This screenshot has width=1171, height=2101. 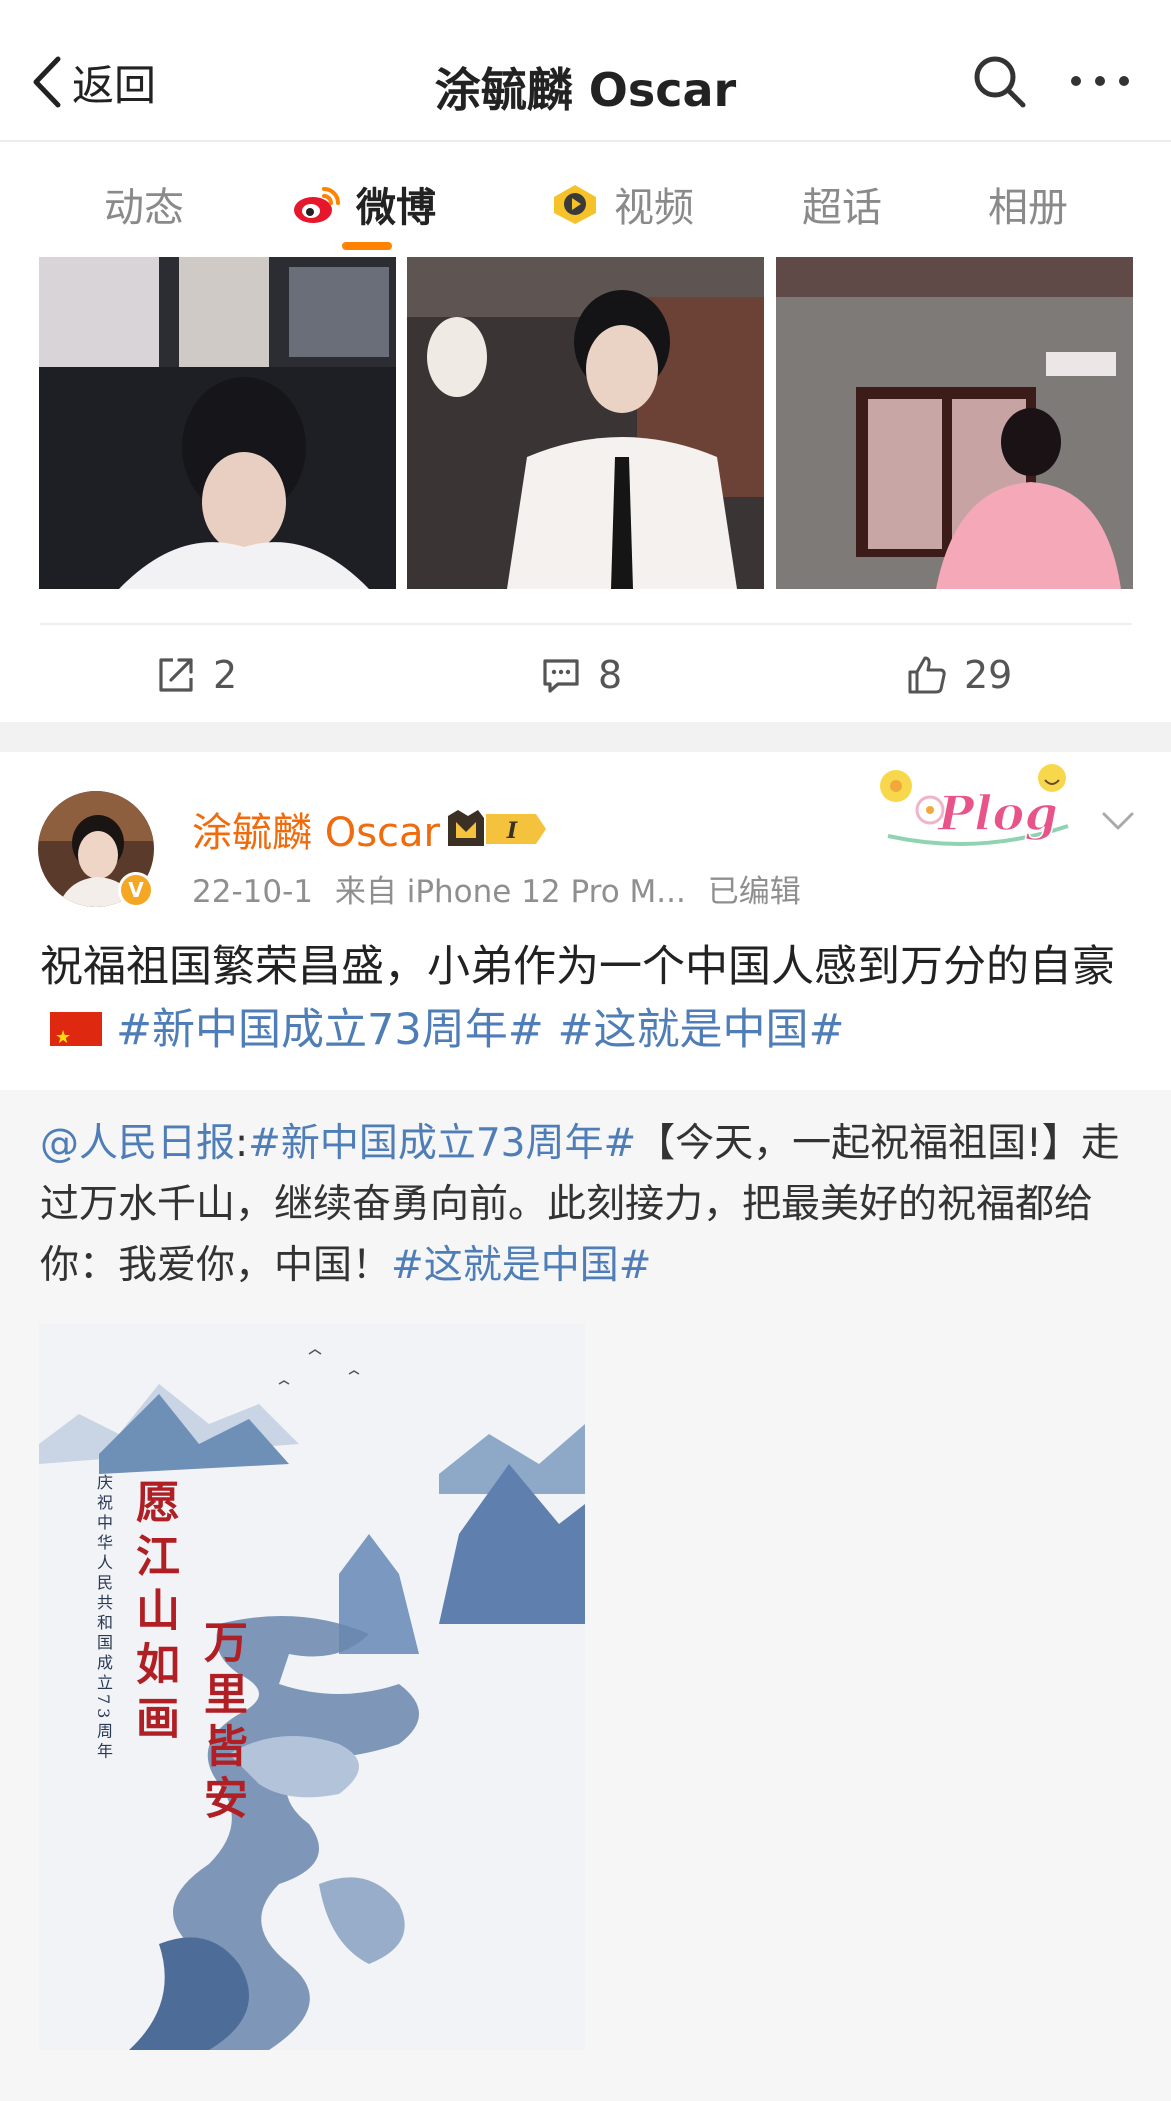 I want to click on tab-label: 视频, so click(x=654, y=208).